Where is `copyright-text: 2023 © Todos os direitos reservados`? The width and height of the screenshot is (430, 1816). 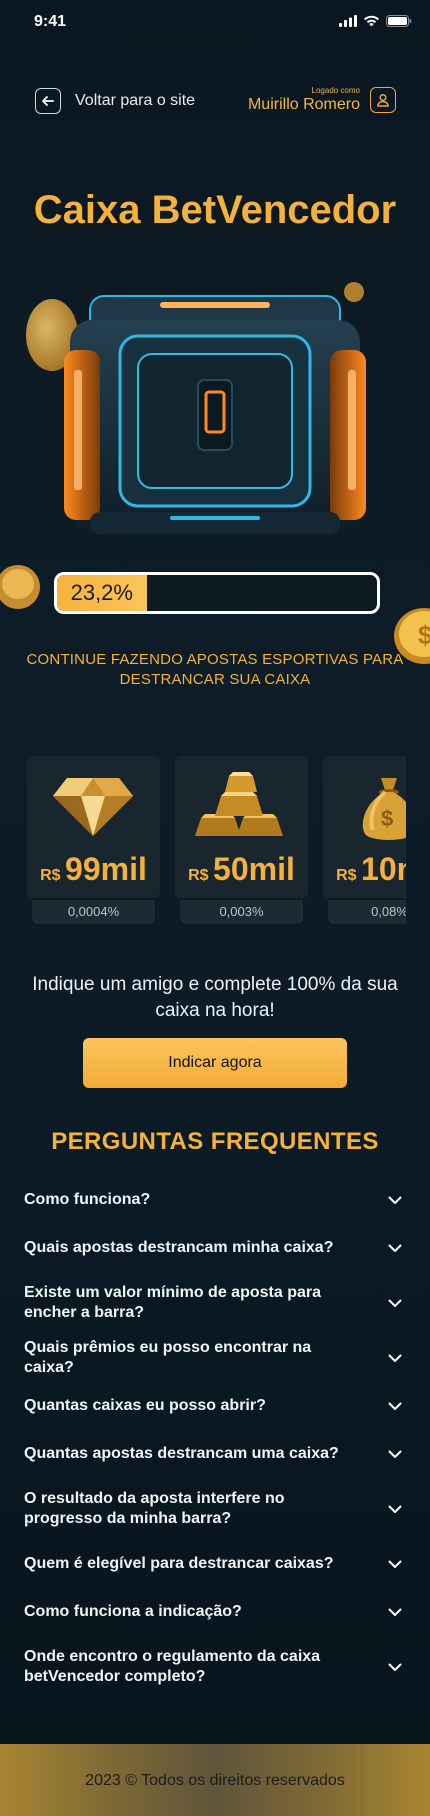
copyright-text: 2023 © Todos os direitos reservados is located at coordinates (215, 1780).